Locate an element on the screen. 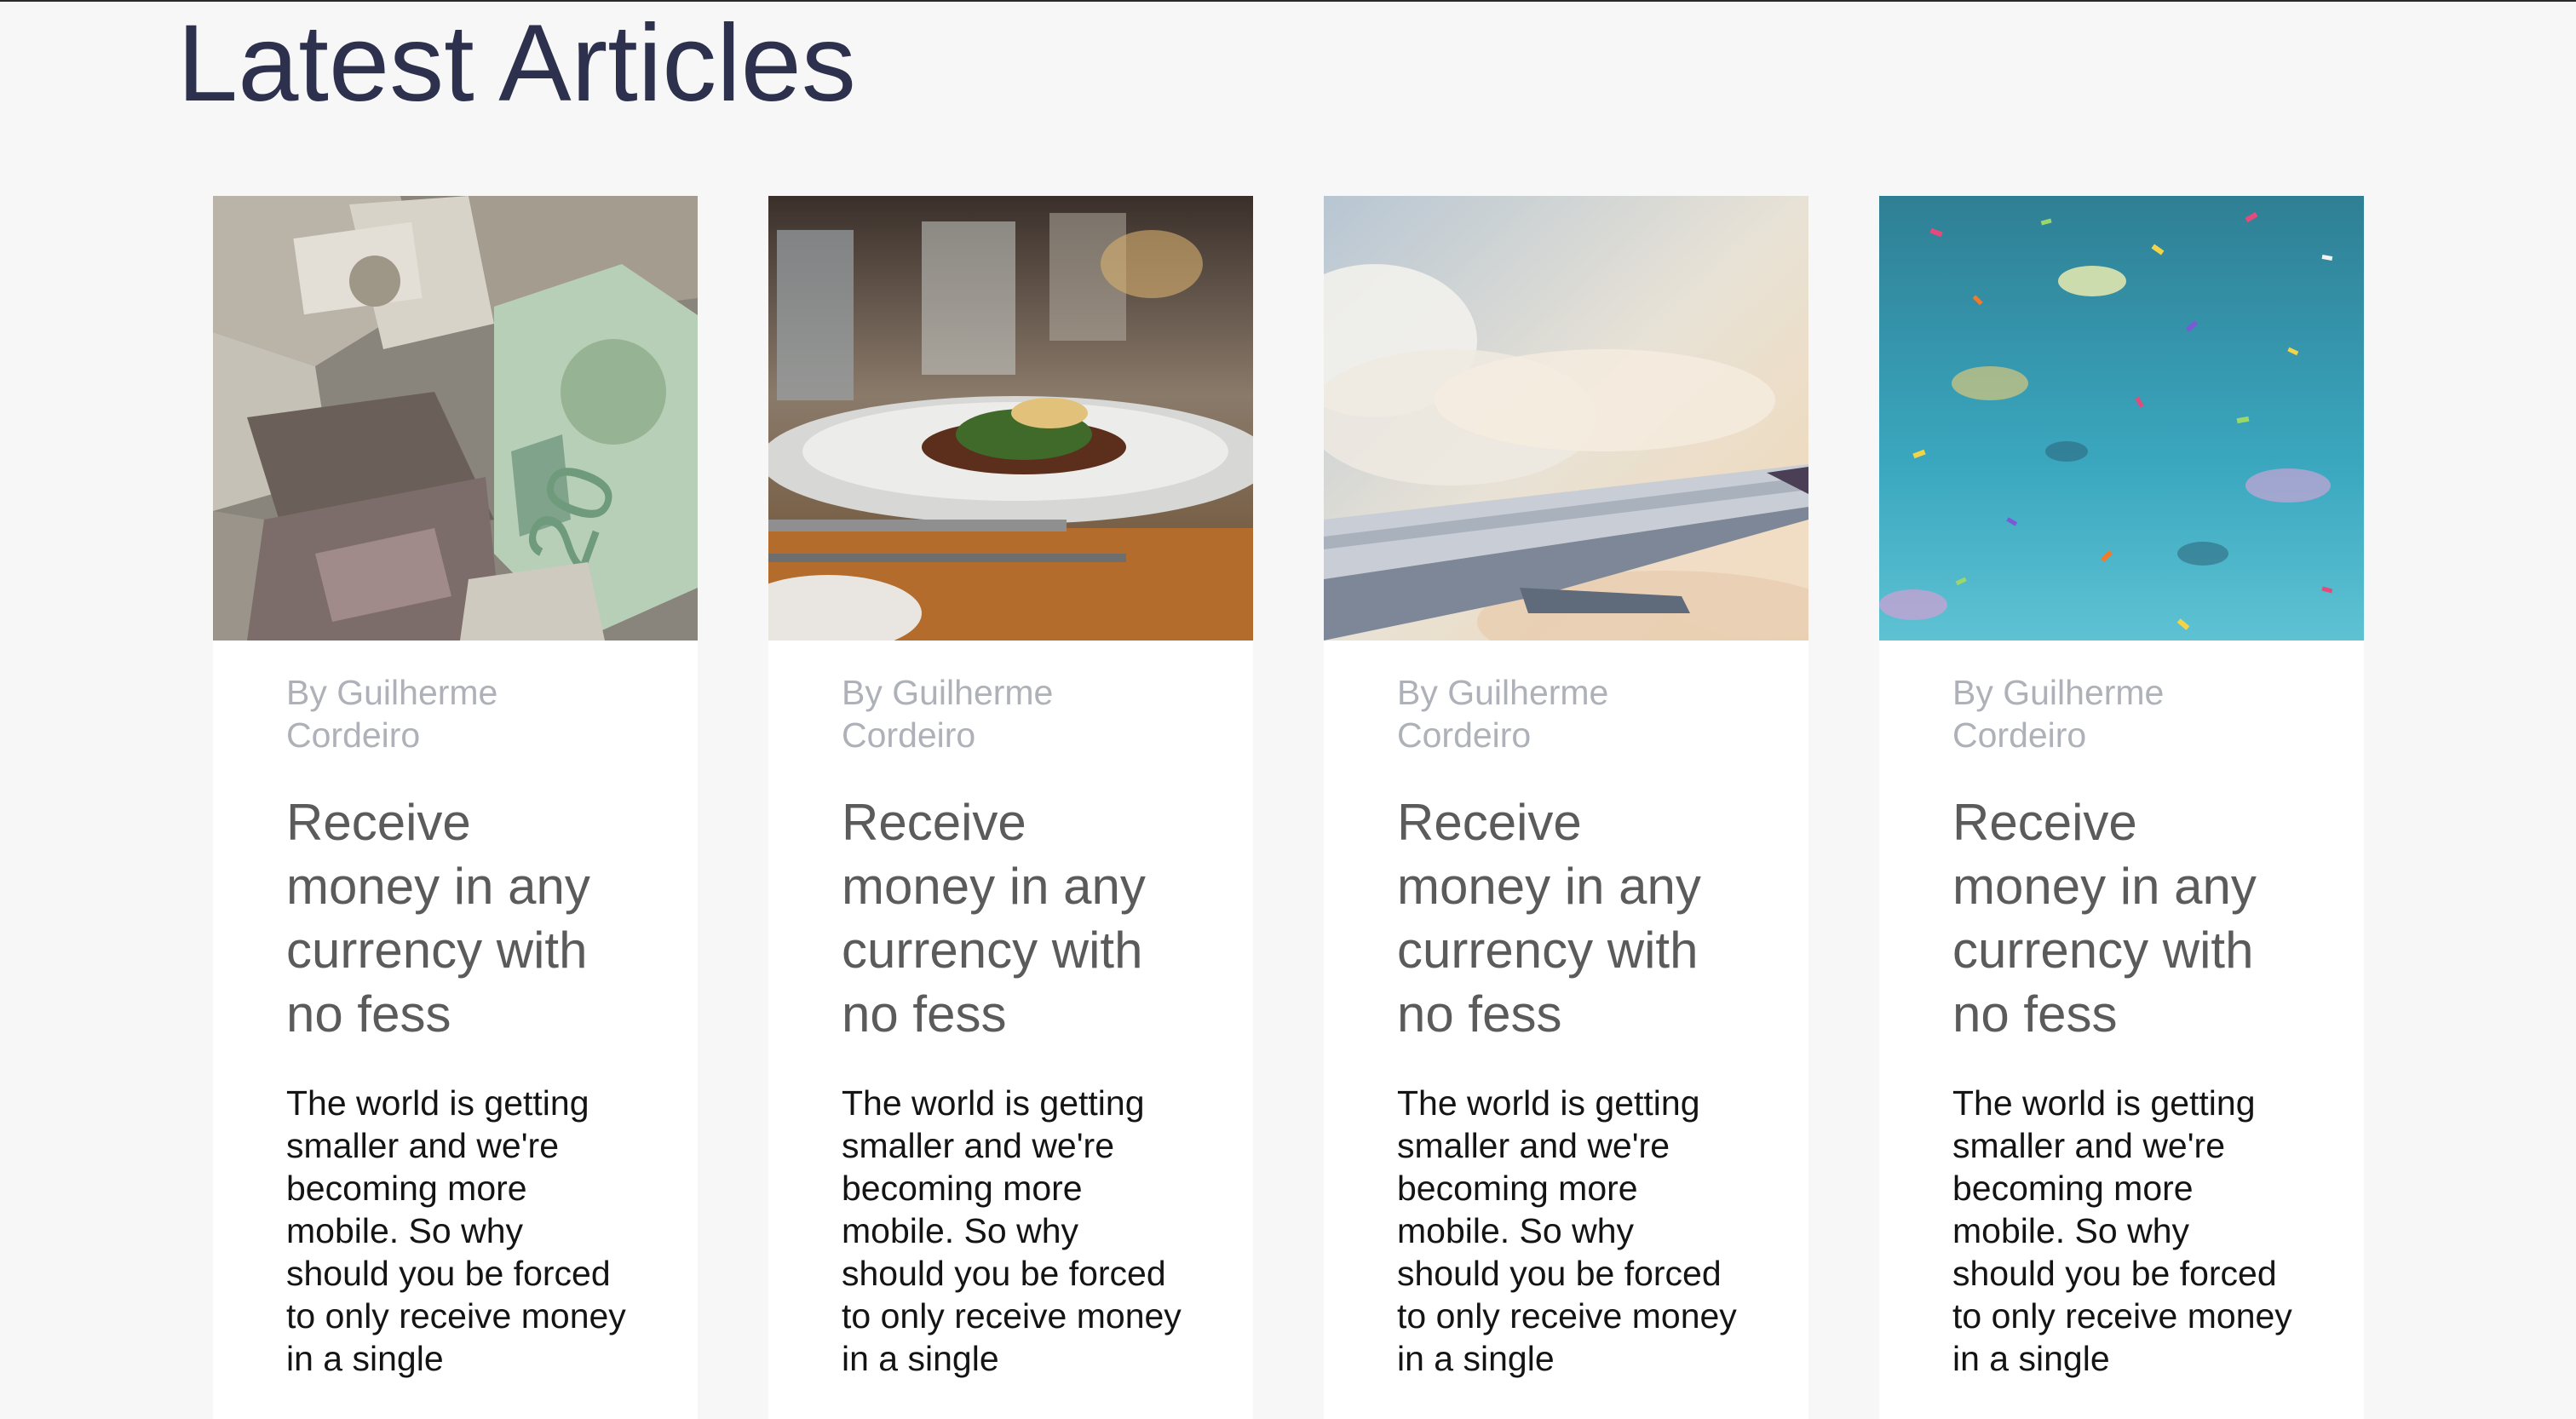  article-image-airplane is located at coordinates (1566, 419).